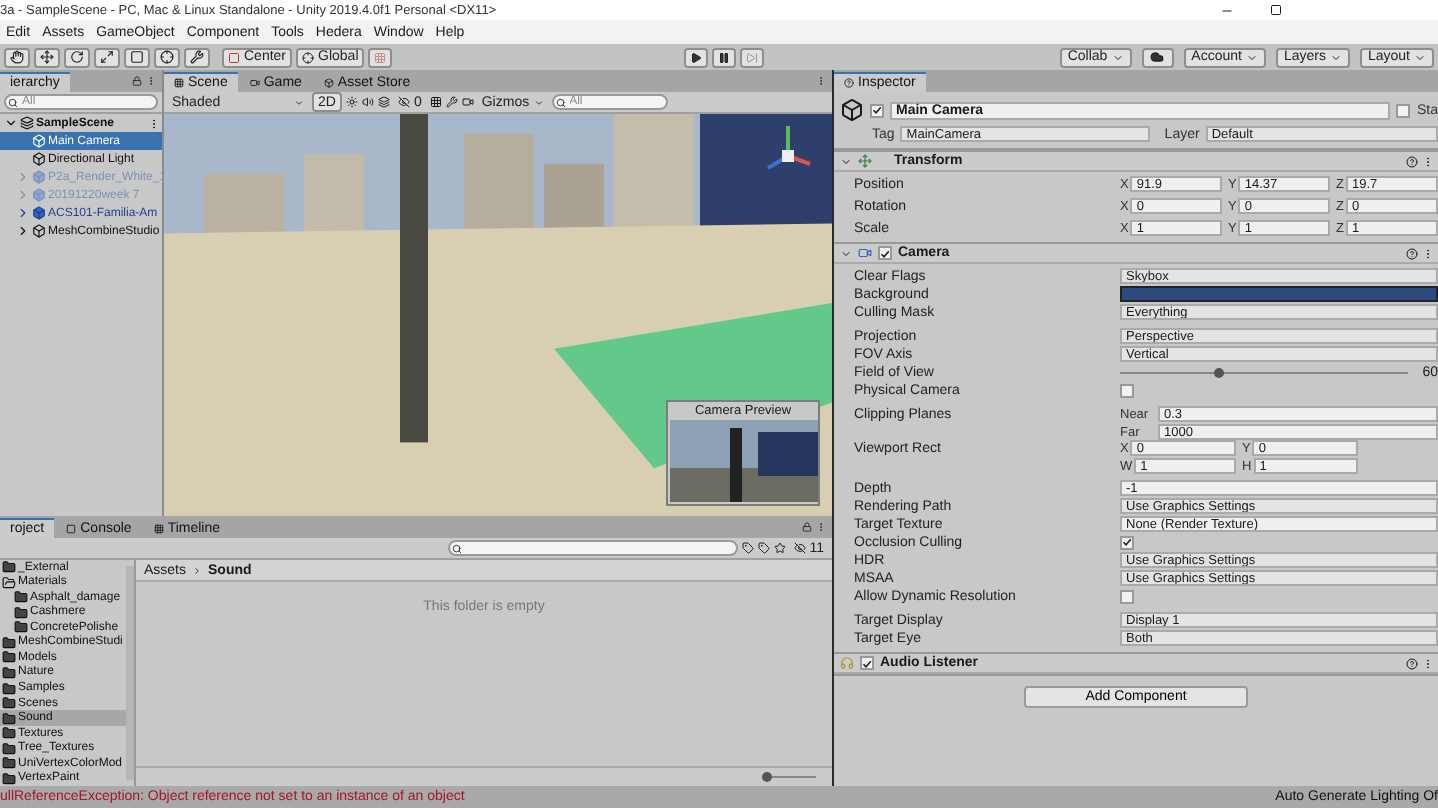 Image resolution: width=1438 pixels, height=808 pixels. Describe the element at coordinates (367, 102) in the screenshot. I see `speaker-icon` at that location.